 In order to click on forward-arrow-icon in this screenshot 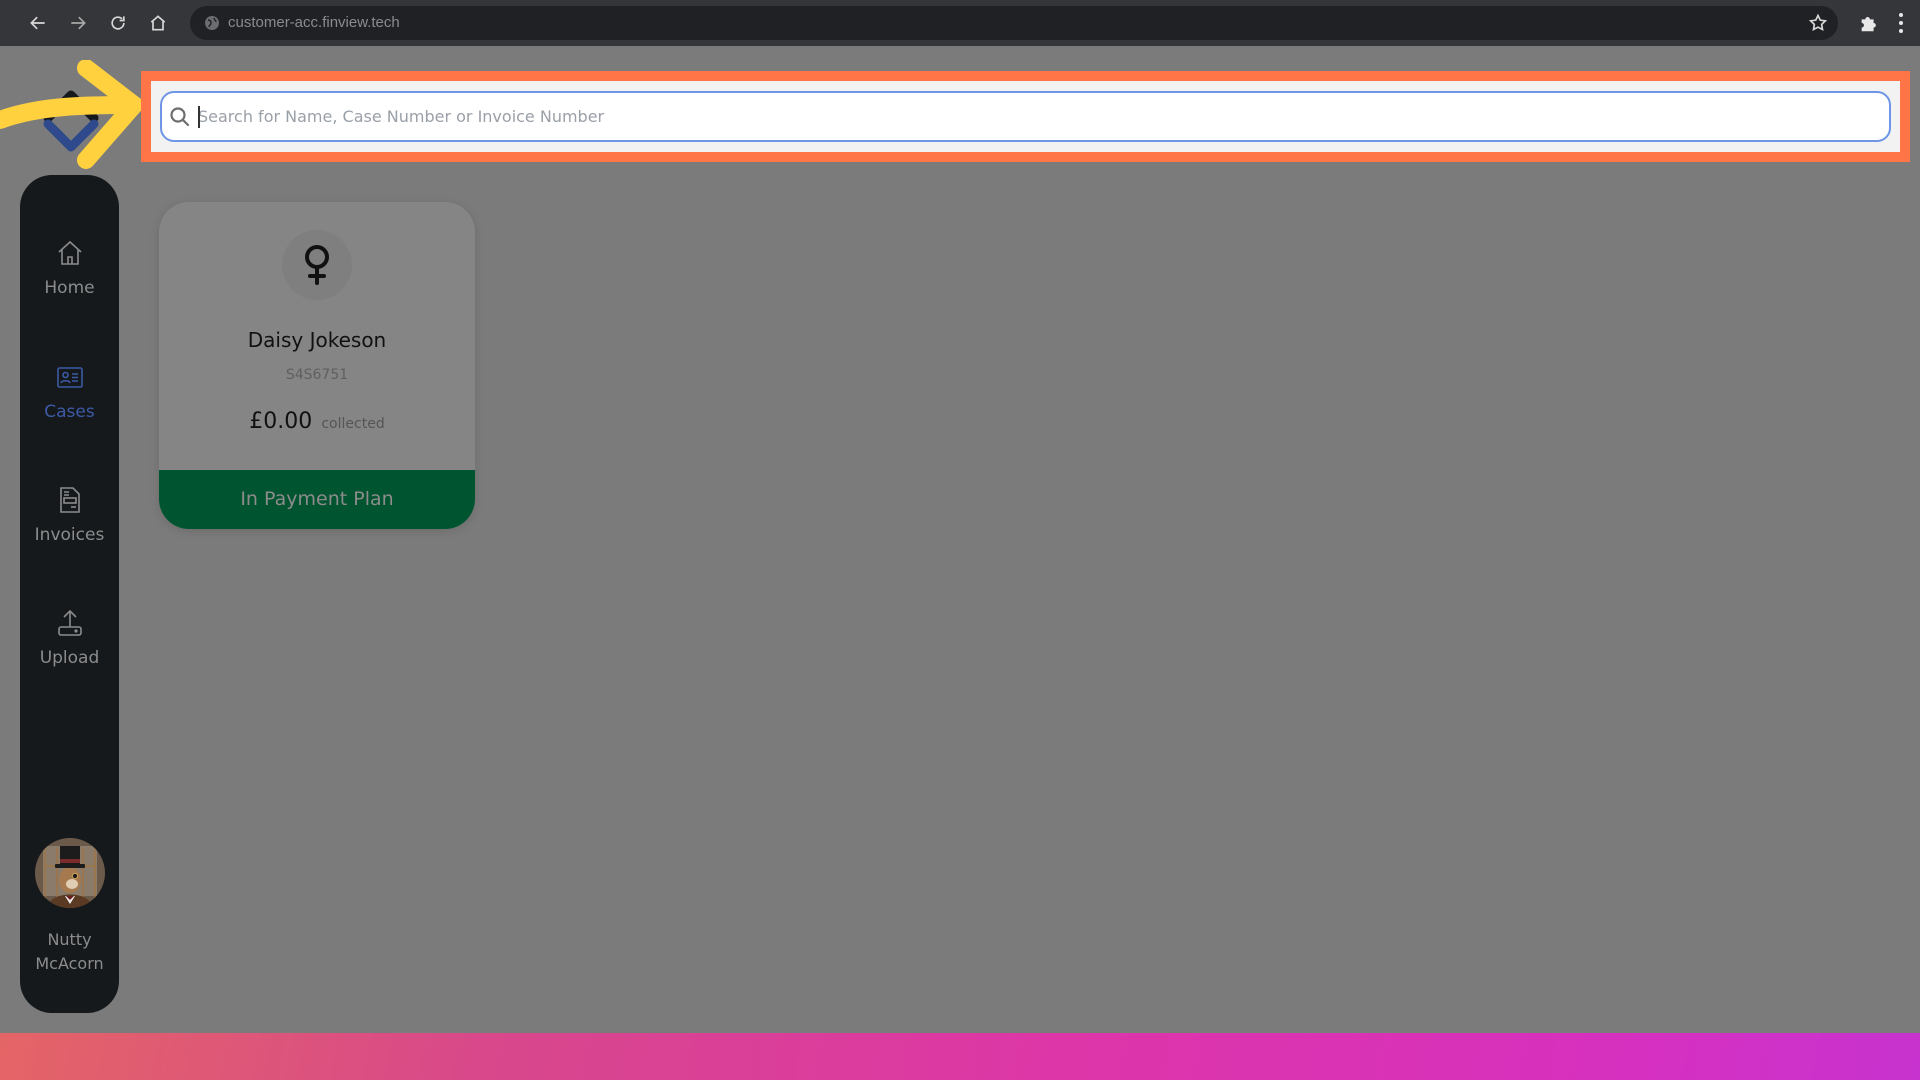, I will do `click(78, 23)`.